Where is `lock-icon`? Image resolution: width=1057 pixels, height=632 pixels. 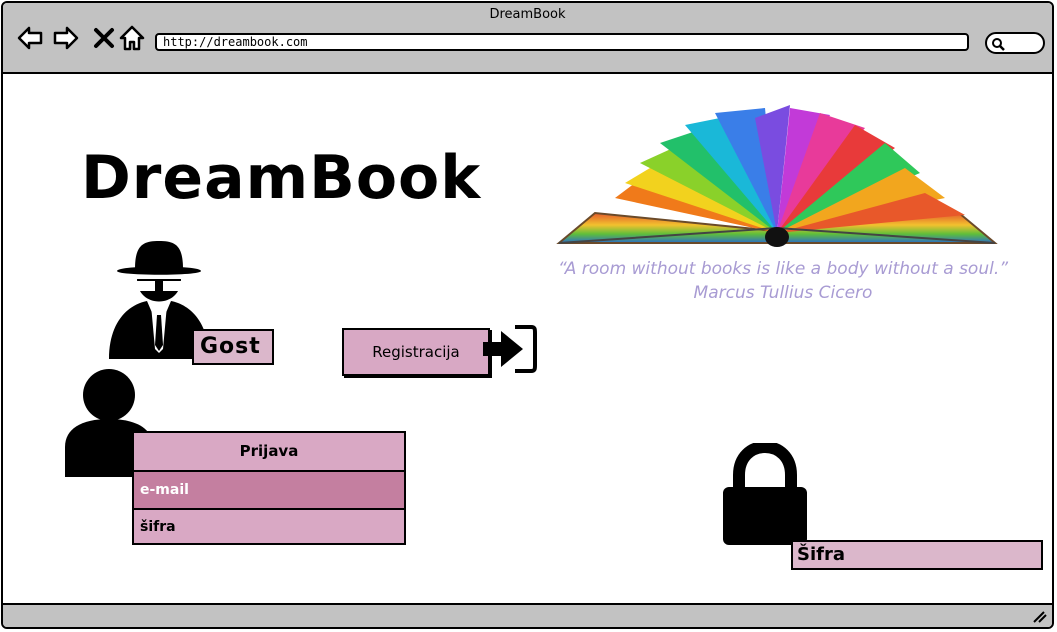 lock-icon is located at coordinates (765, 494).